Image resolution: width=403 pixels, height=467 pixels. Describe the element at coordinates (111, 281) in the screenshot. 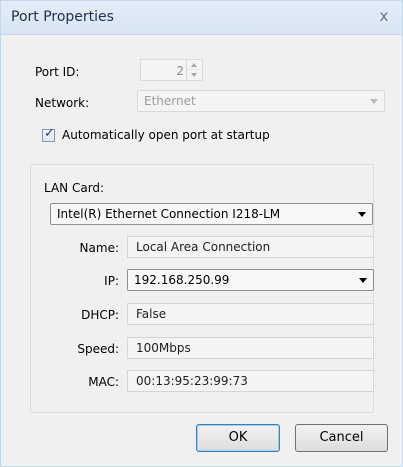

I see `ip-label: IP:` at that location.